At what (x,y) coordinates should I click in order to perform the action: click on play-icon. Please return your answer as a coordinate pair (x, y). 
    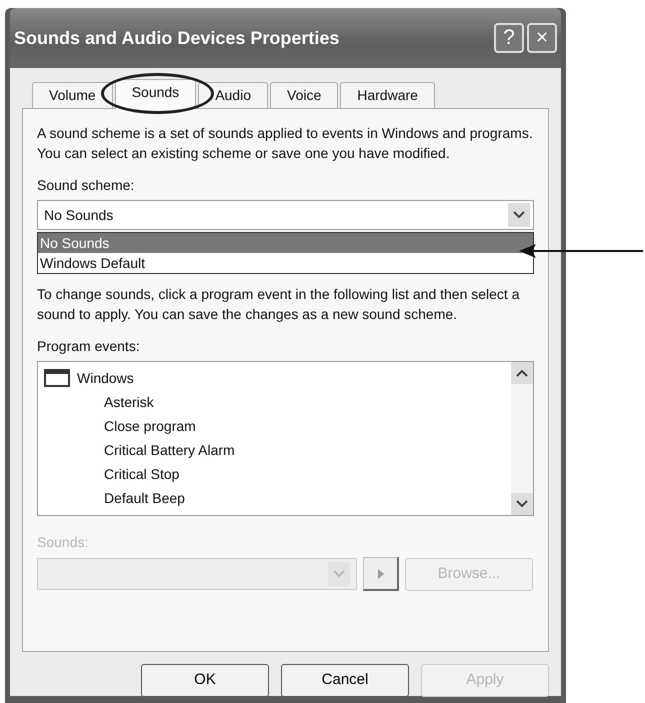
    Looking at the image, I should click on (380, 574).